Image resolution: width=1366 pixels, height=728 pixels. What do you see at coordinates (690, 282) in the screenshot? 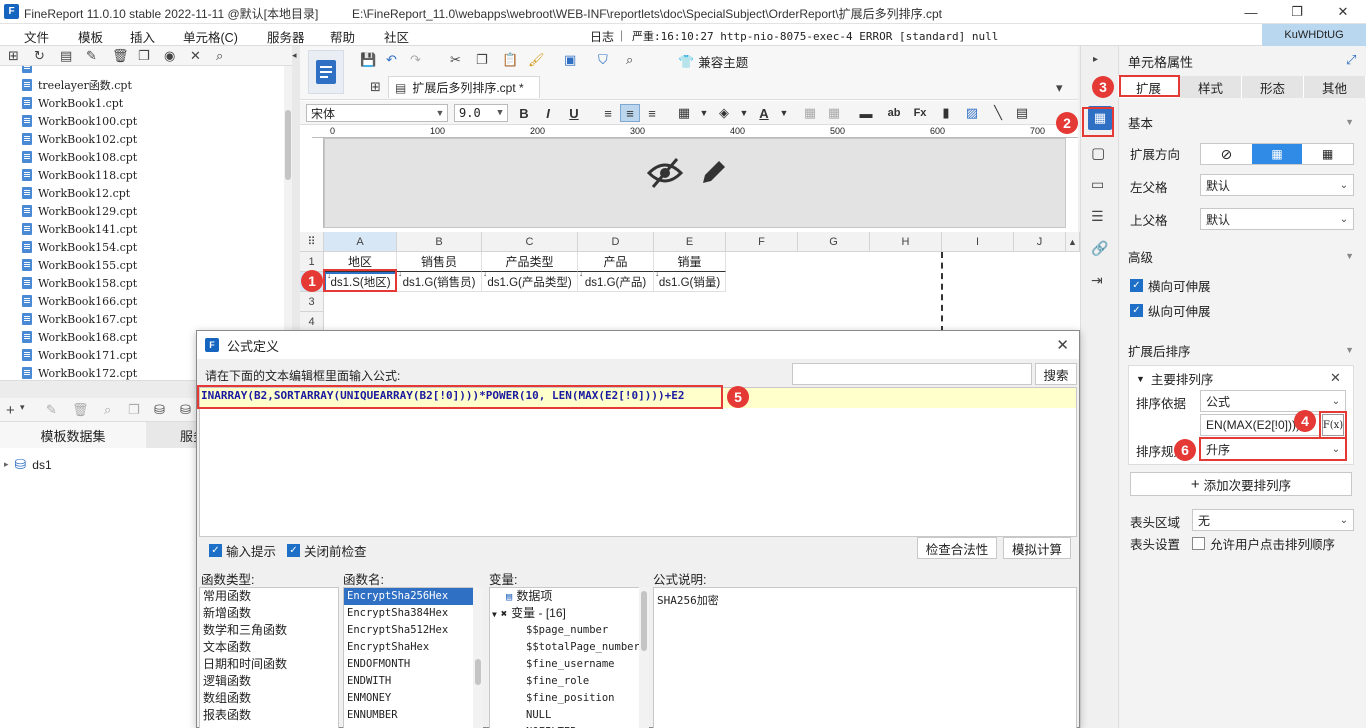
I see `cell-e2: ds1.G(销量)` at bounding box center [690, 282].